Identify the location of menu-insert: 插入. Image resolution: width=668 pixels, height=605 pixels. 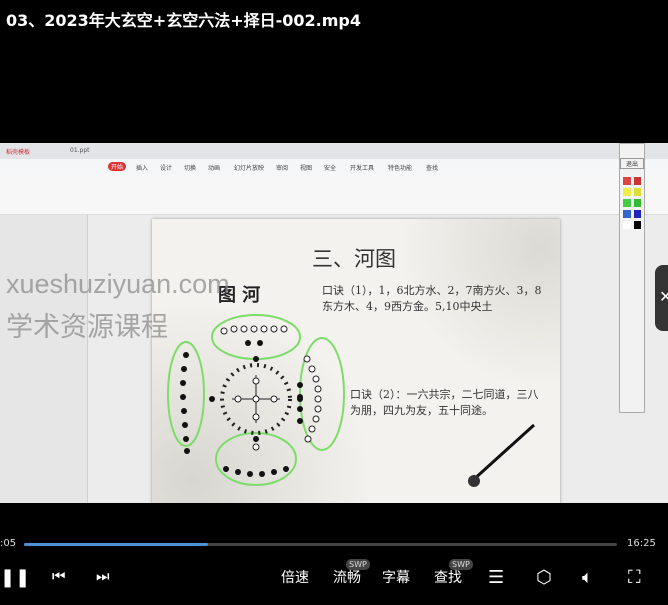
(142, 168).